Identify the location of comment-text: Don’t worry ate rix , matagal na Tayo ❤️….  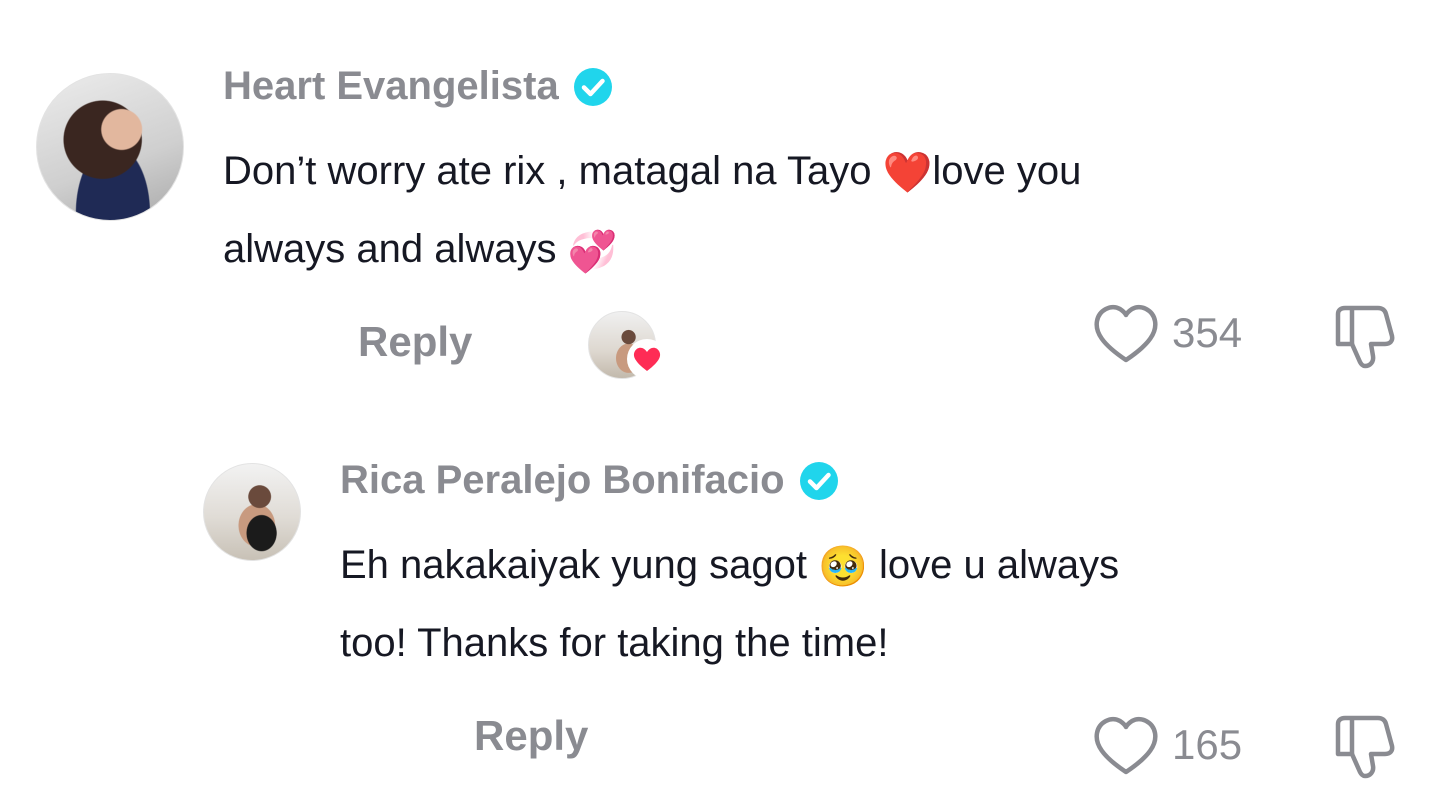
(652, 211).